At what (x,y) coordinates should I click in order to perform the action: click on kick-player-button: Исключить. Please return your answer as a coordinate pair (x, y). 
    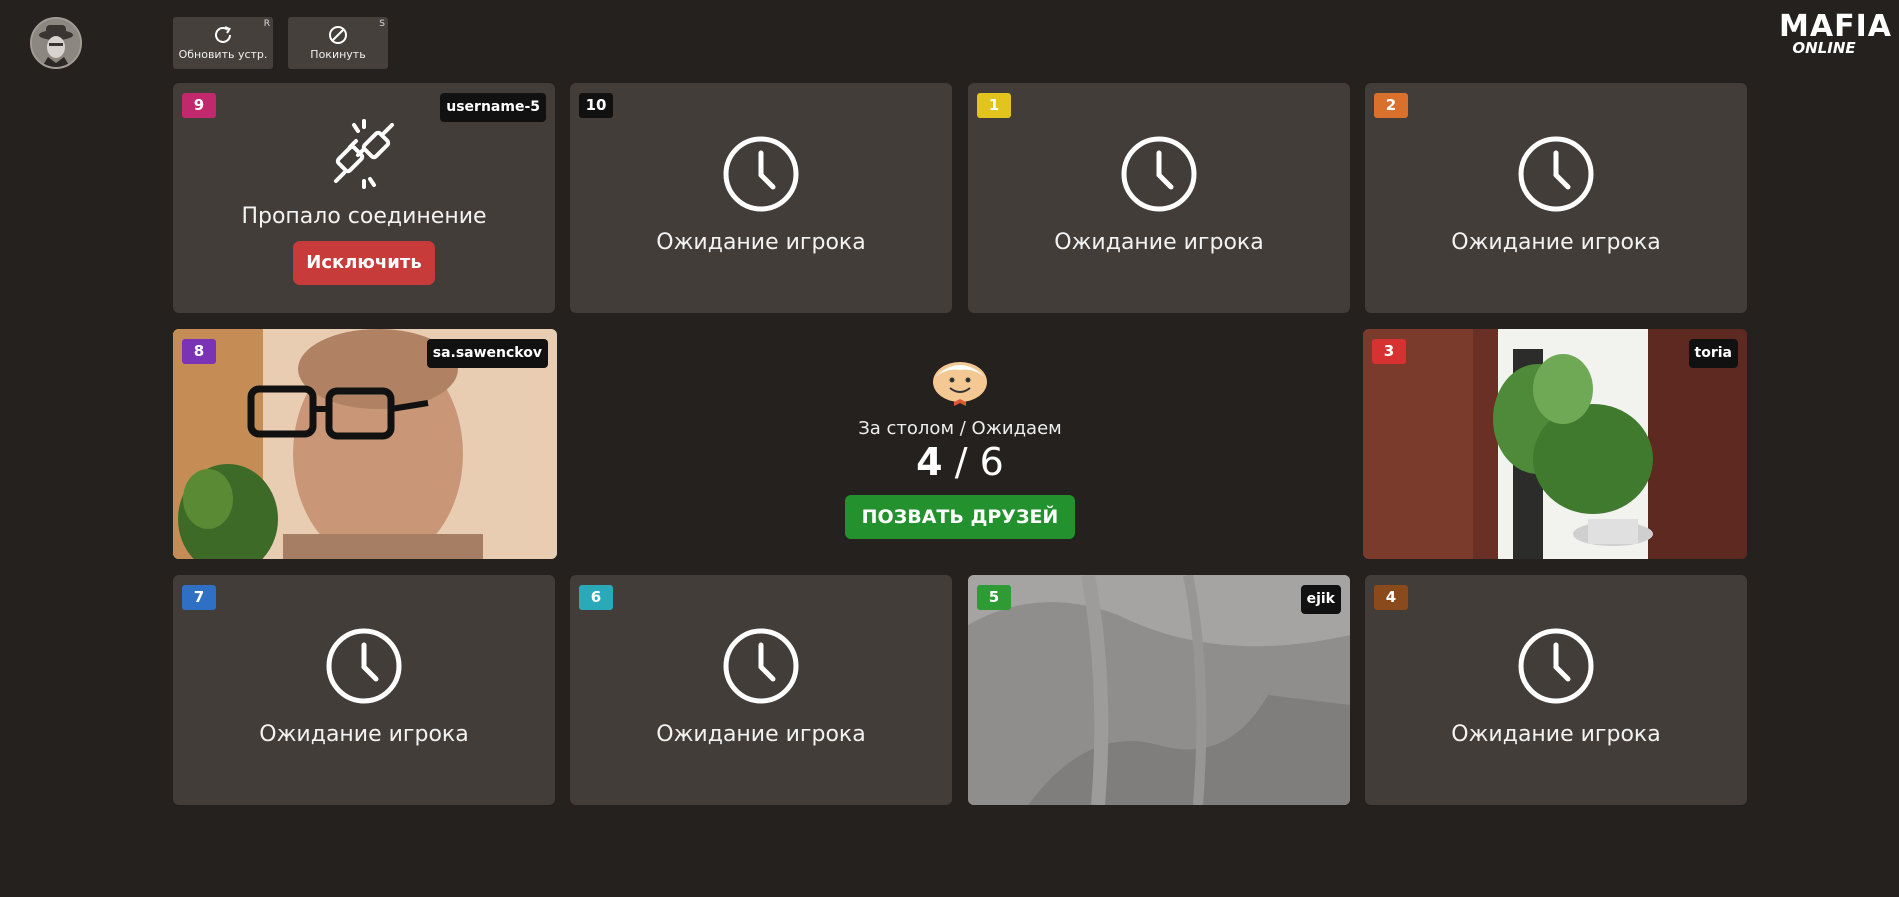
    Looking at the image, I should click on (364, 263).